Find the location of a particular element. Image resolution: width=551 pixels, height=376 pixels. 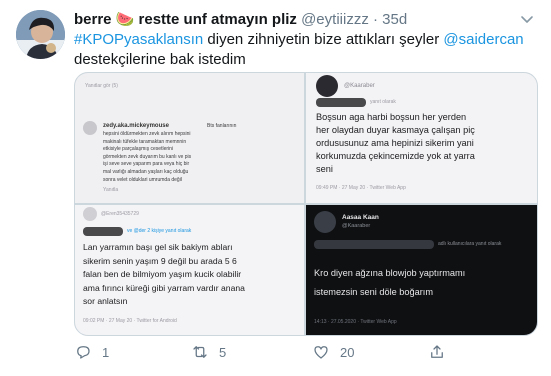

panel2-reply-meta: yanıt olarak is located at coordinates (383, 102).